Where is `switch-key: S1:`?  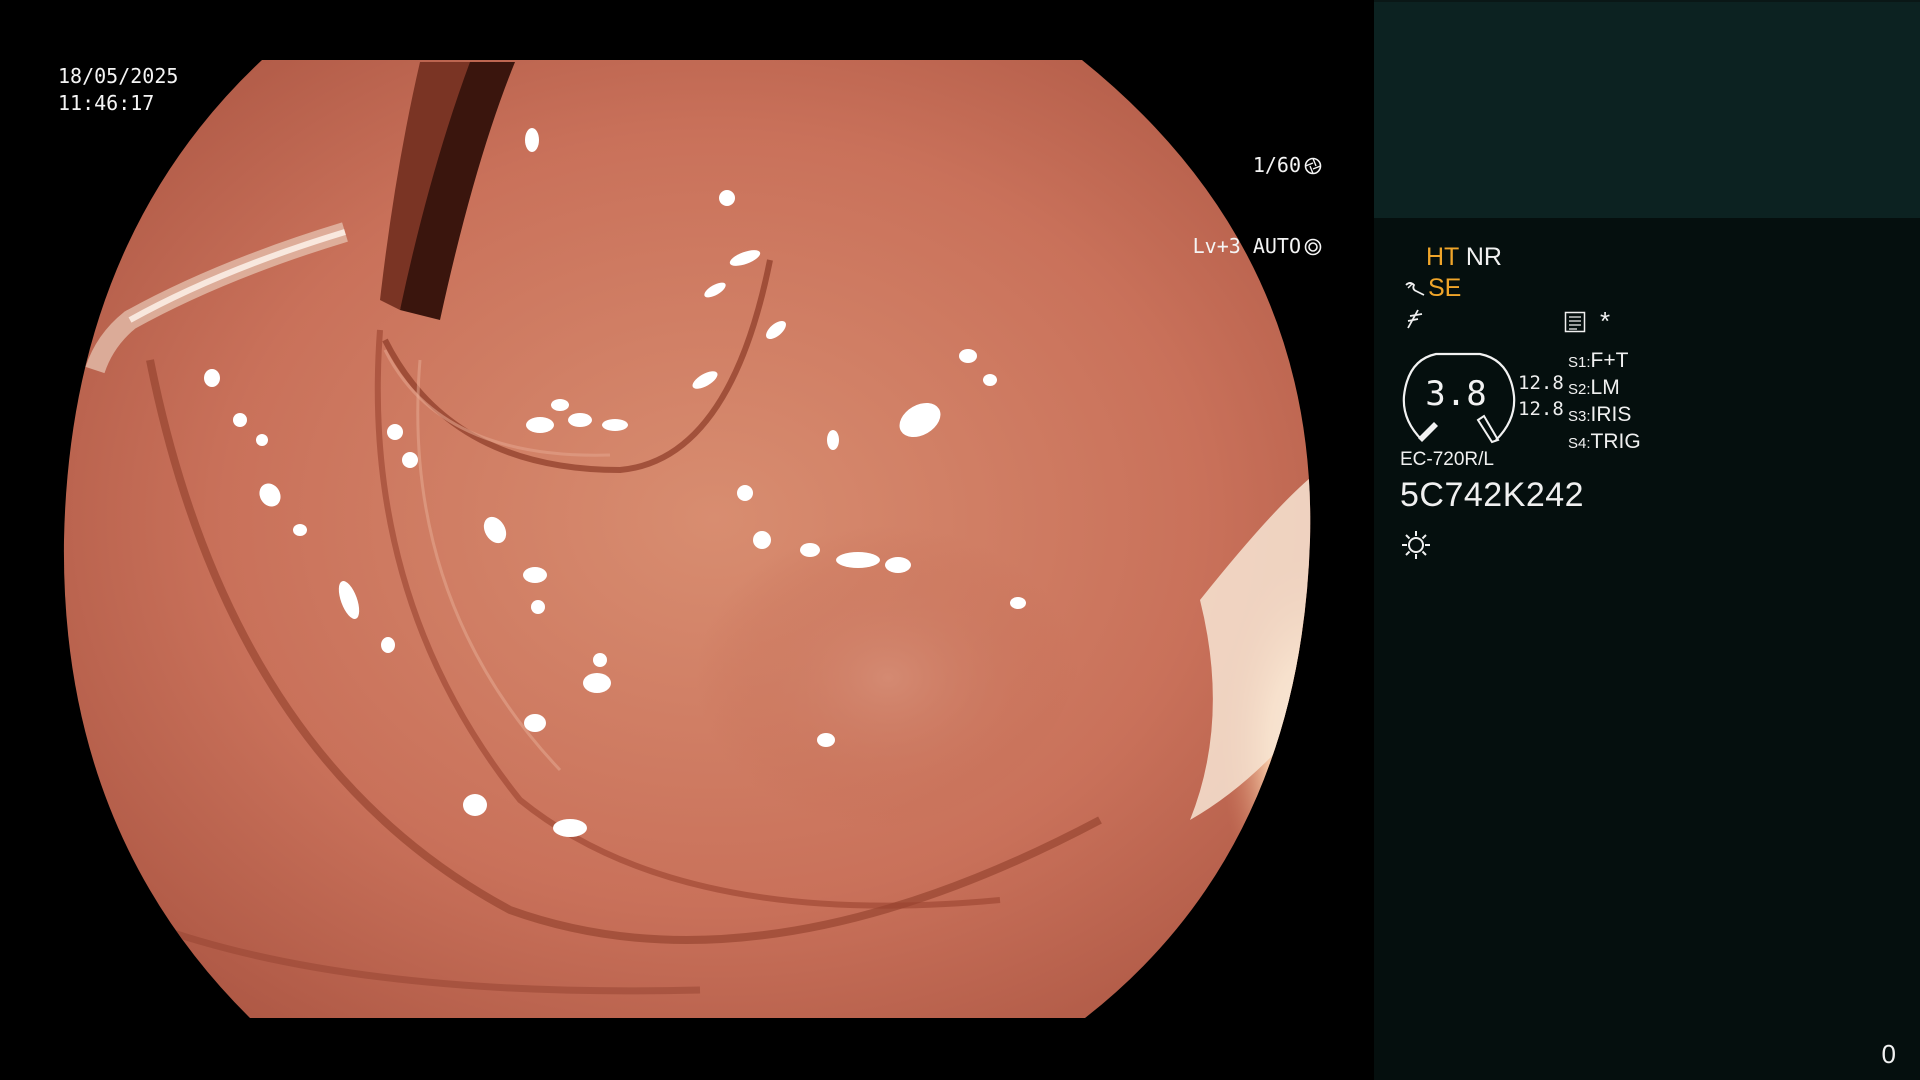 switch-key: S1: is located at coordinates (1579, 362).